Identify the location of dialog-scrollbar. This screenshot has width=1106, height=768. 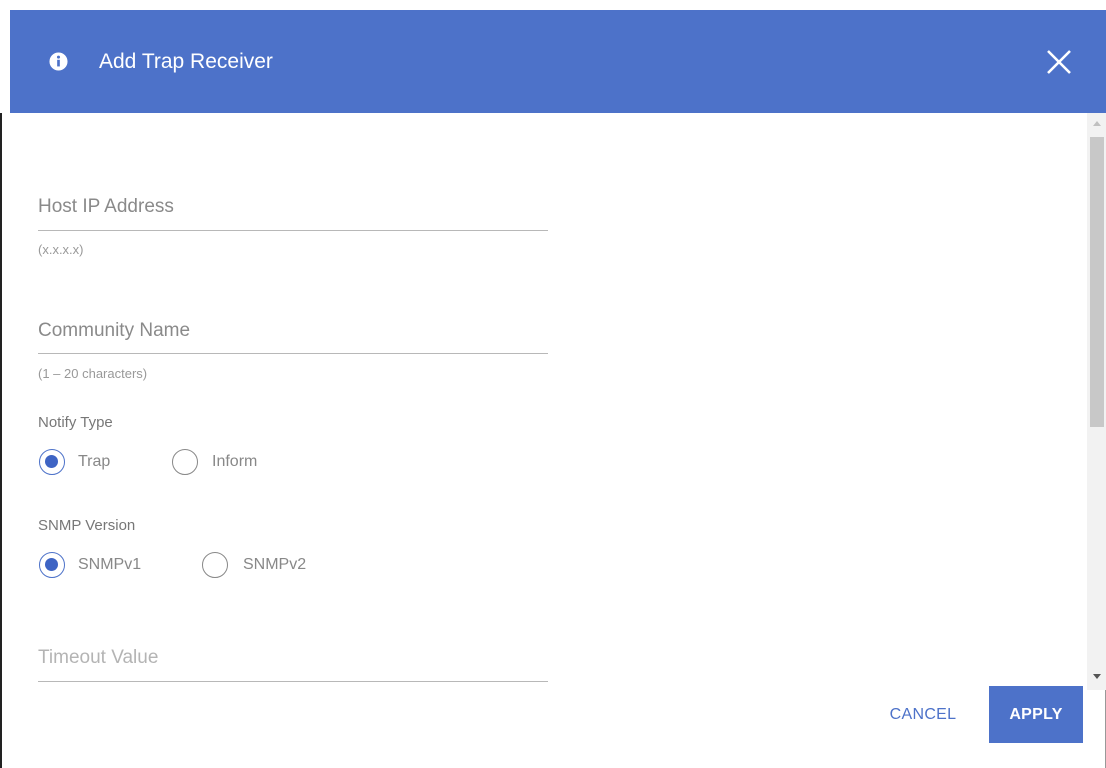
(1096, 401).